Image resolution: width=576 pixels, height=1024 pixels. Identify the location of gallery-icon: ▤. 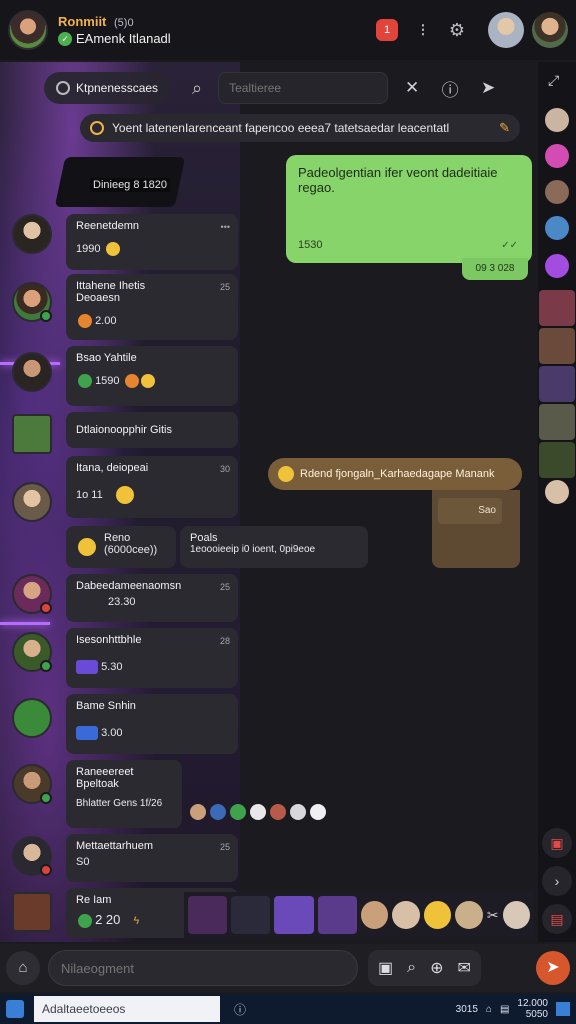
(557, 919).